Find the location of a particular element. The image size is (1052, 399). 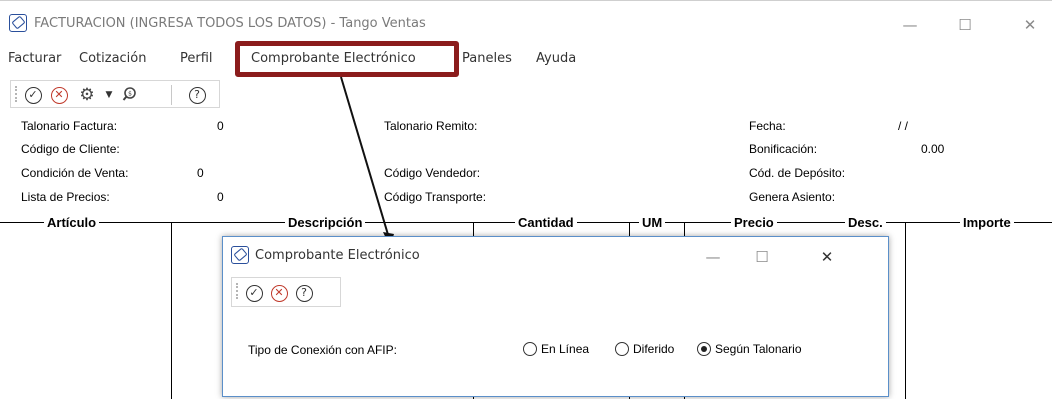

menu-cotizacion: Cotización is located at coordinates (112, 58).